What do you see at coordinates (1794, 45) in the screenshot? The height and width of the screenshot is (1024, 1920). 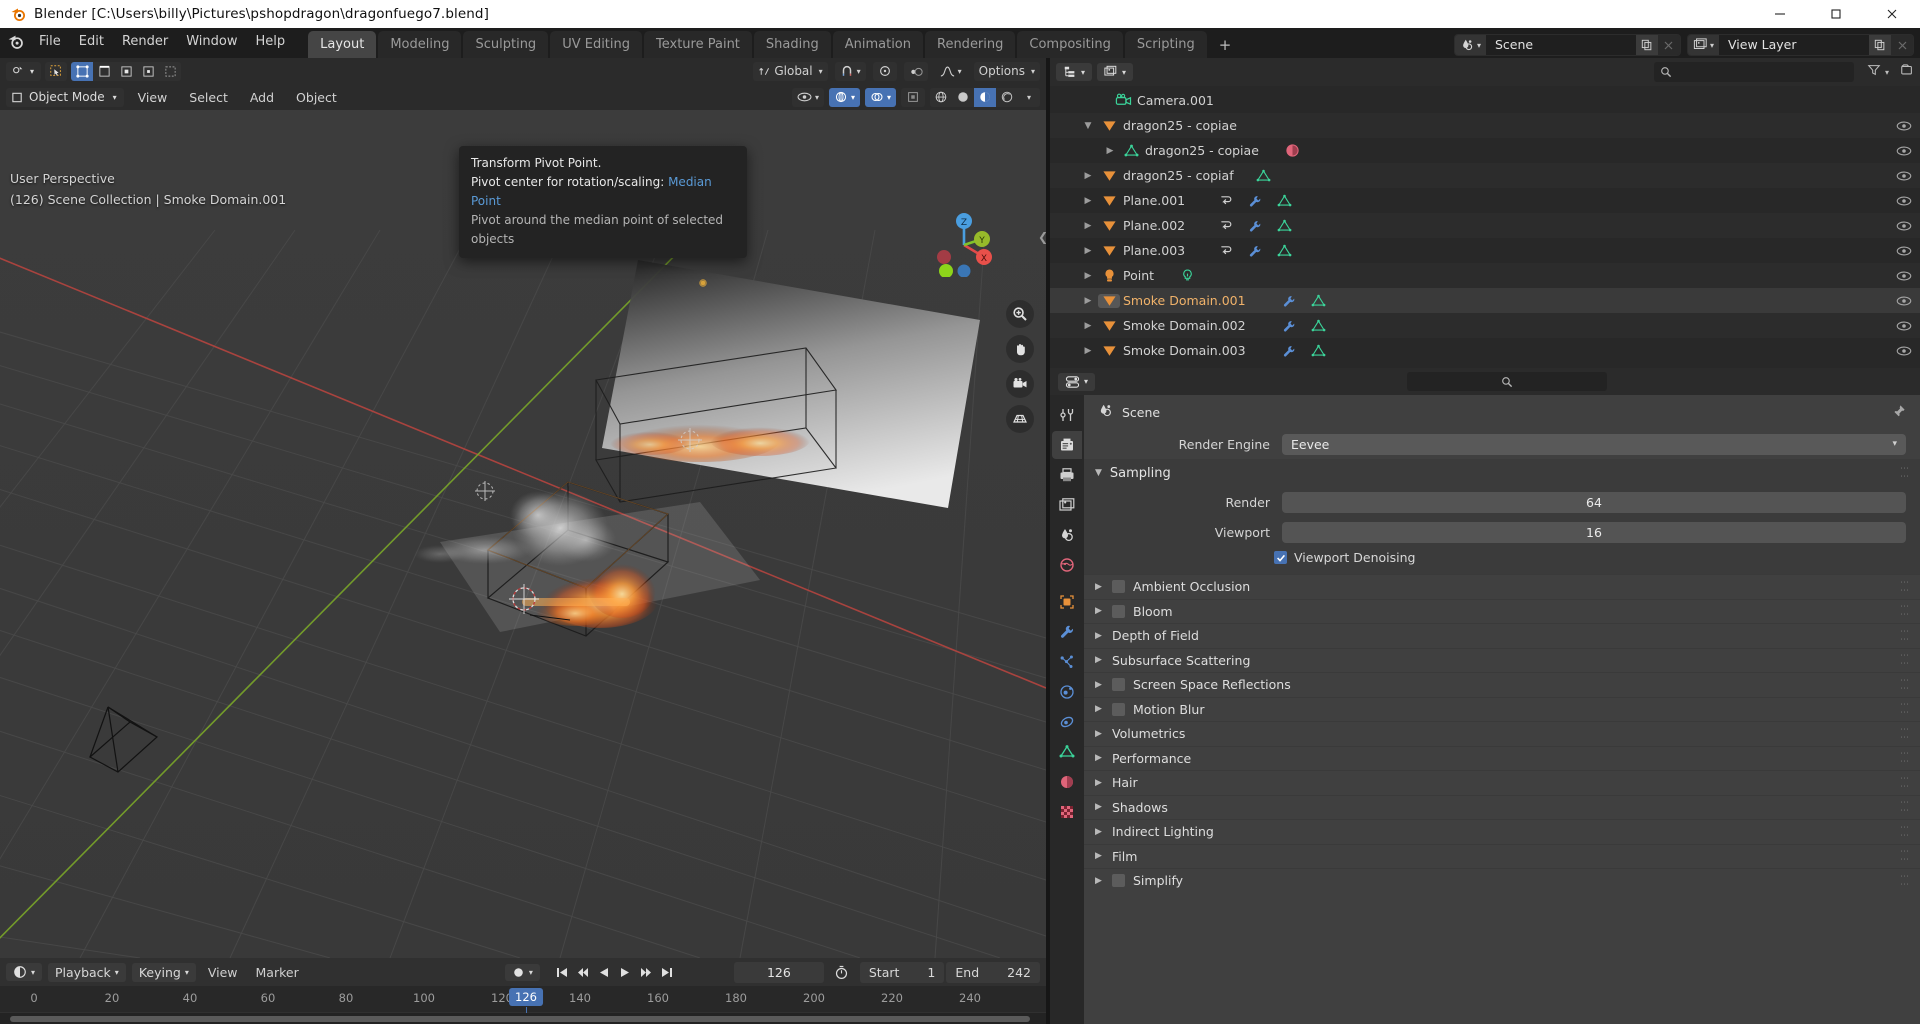 I see `view-layer-name: View Layer` at bounding box center [1794, 45].